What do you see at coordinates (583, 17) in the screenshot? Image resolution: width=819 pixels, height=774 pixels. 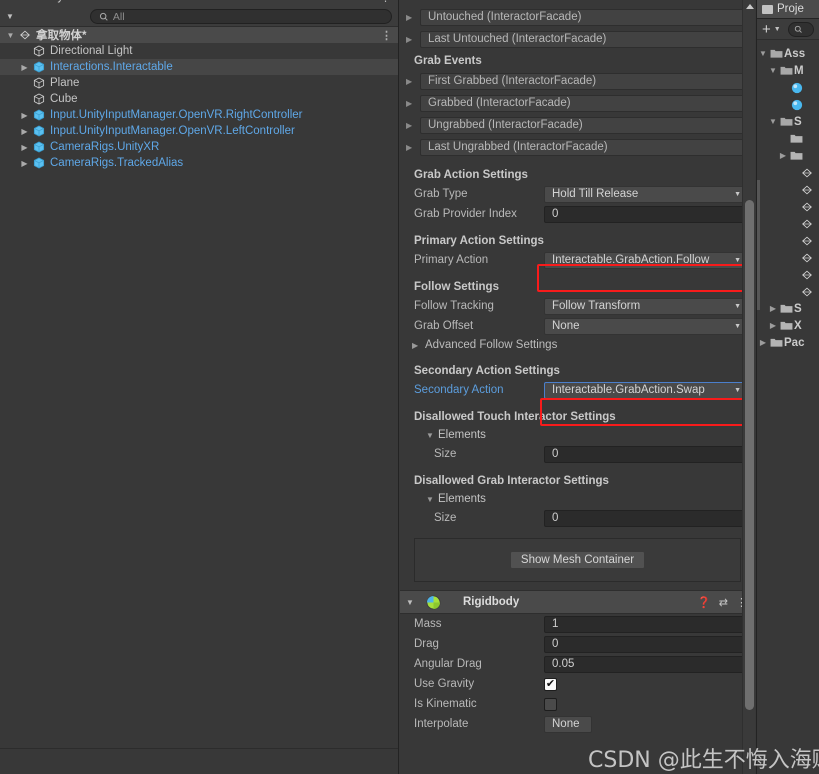 I see `event-label: Untouched (InteractorFacade)` at bounding box center [583, 17].